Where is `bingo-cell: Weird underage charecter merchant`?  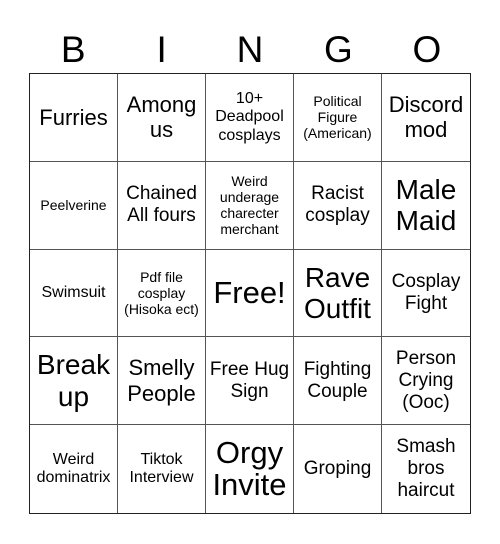
bingo-cell: Weird underage charecter merchant is located at coordinates (250, 205).